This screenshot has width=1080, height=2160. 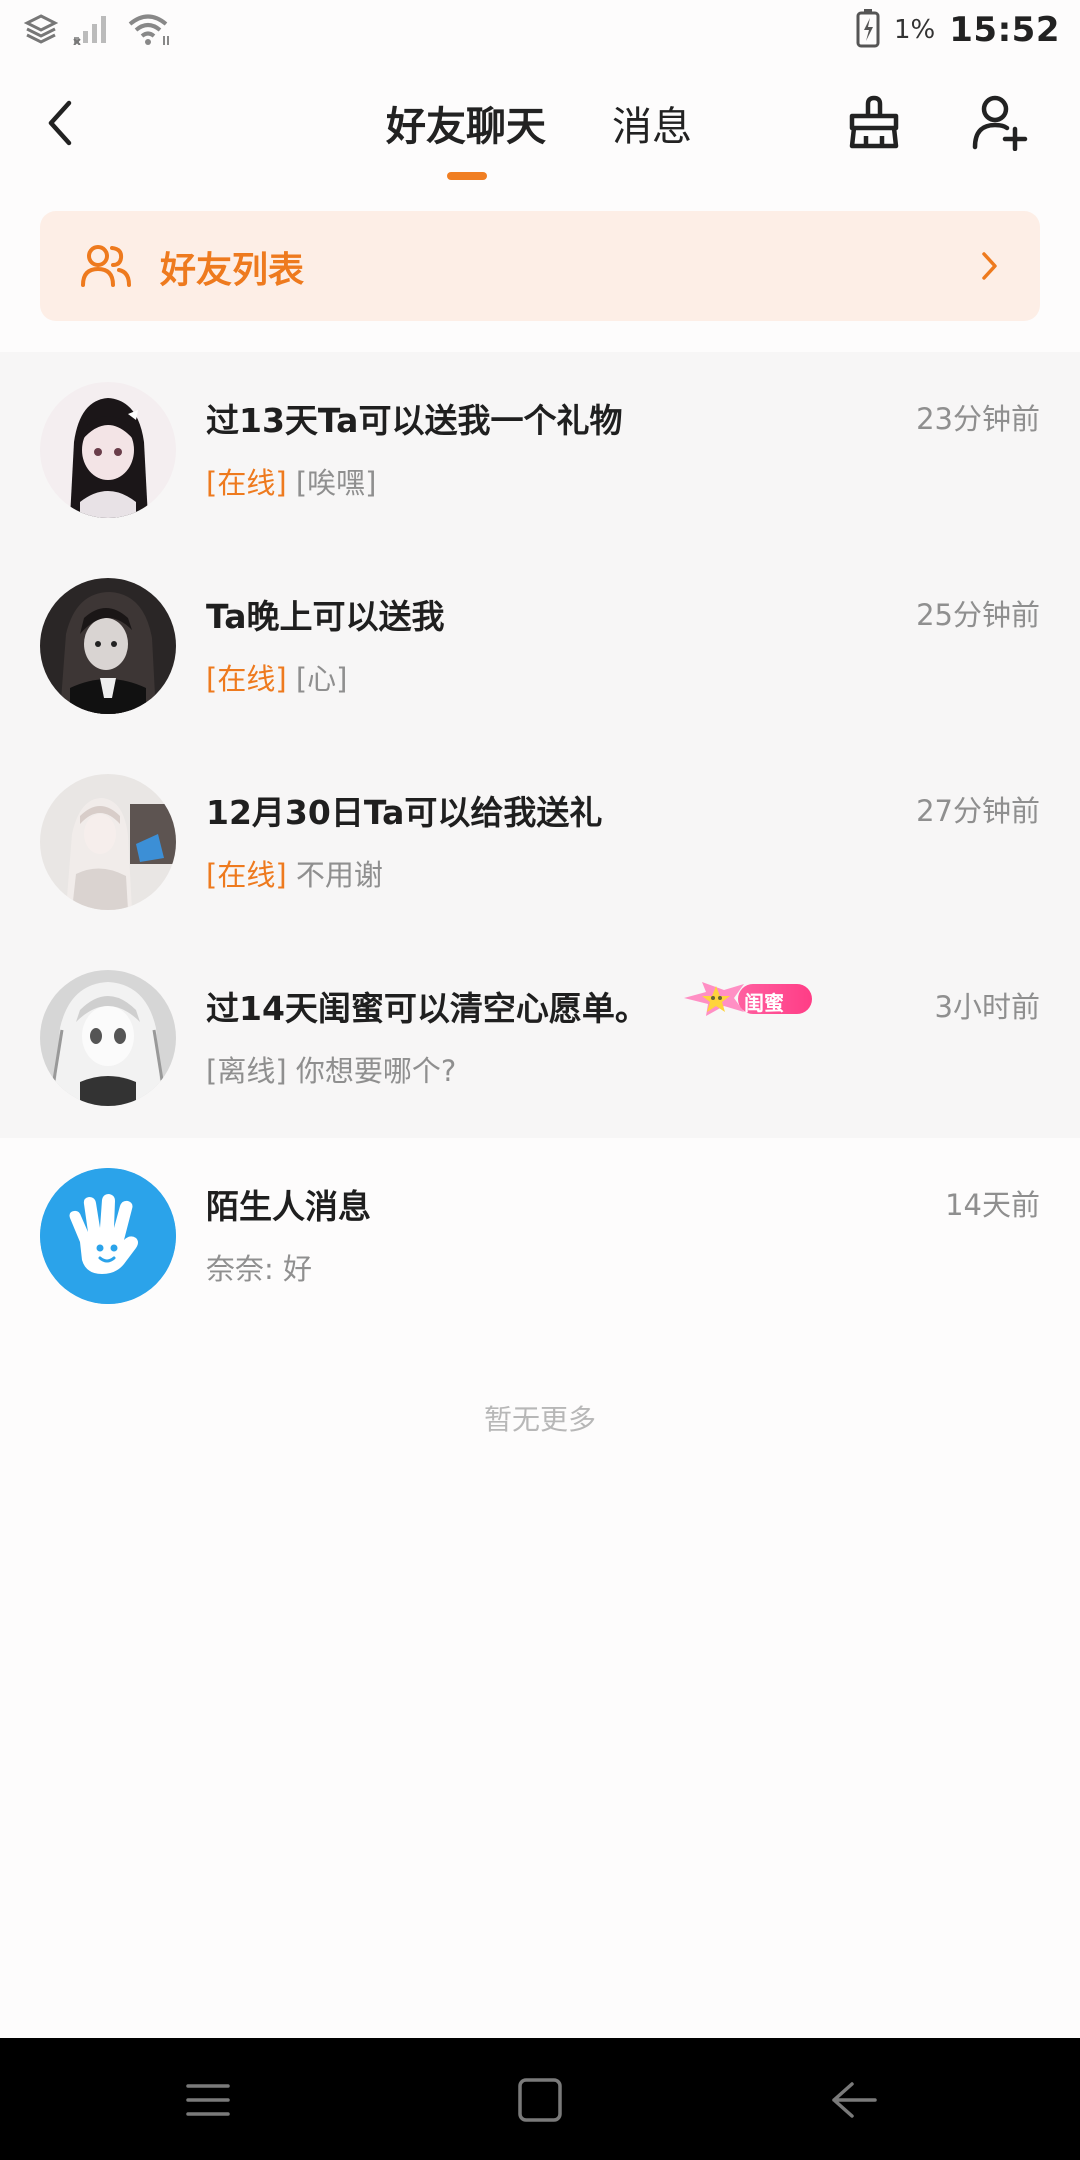 What do you see at coordinates (291, 481) in the screenshot?
I see `conversation-preview-line: [在线] [唉嘿]` at bounding box center [291, 481].